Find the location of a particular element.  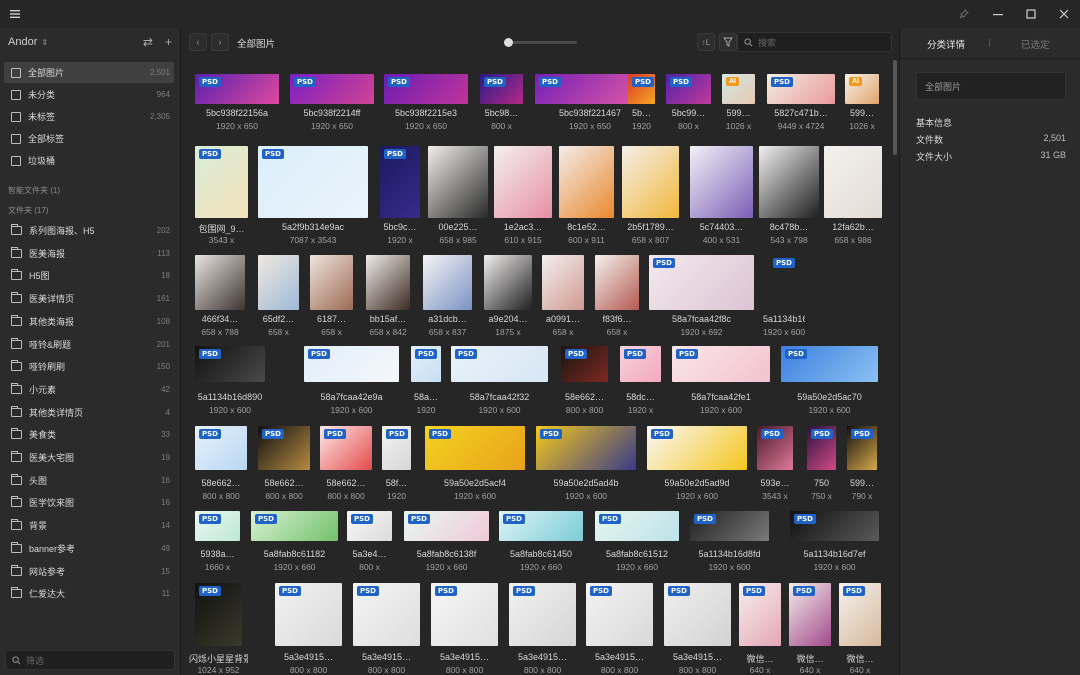

slider-thumb is located at coordinates (509, 42).